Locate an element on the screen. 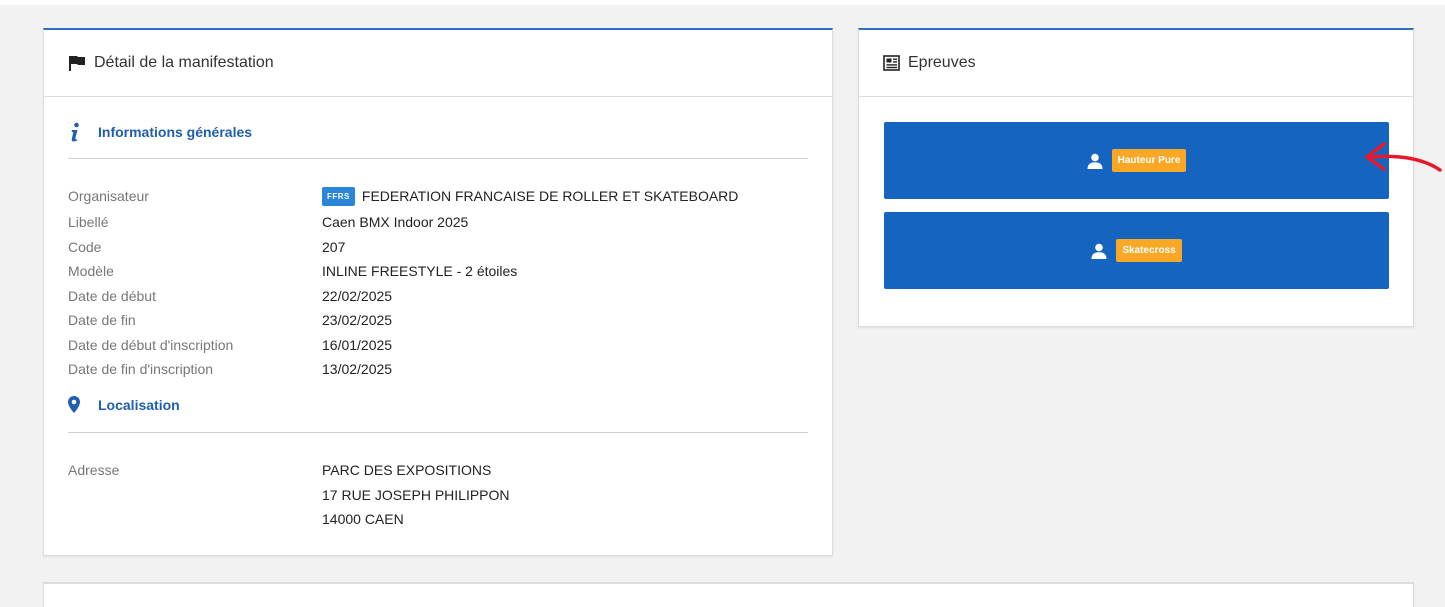 Image resolution: width=1445 pixels, height=607 pixels. address-line: 14000 CAEN is located at coordinates (363, 519).